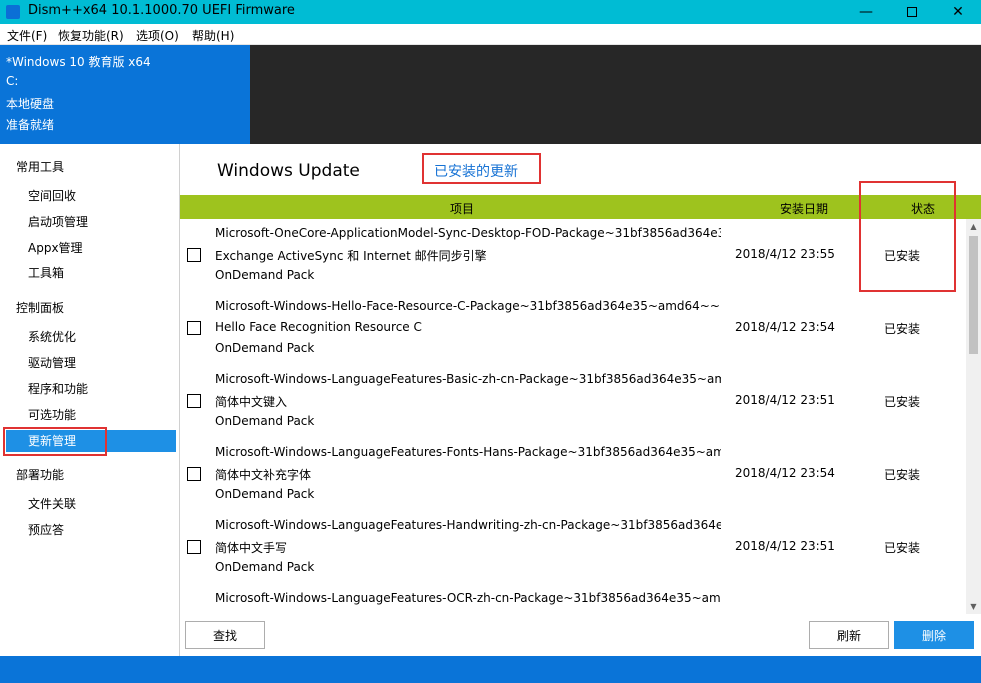 The width and height of the screenshot is (981, 683). I want to click on close-button: ✕, so click(958, 12).